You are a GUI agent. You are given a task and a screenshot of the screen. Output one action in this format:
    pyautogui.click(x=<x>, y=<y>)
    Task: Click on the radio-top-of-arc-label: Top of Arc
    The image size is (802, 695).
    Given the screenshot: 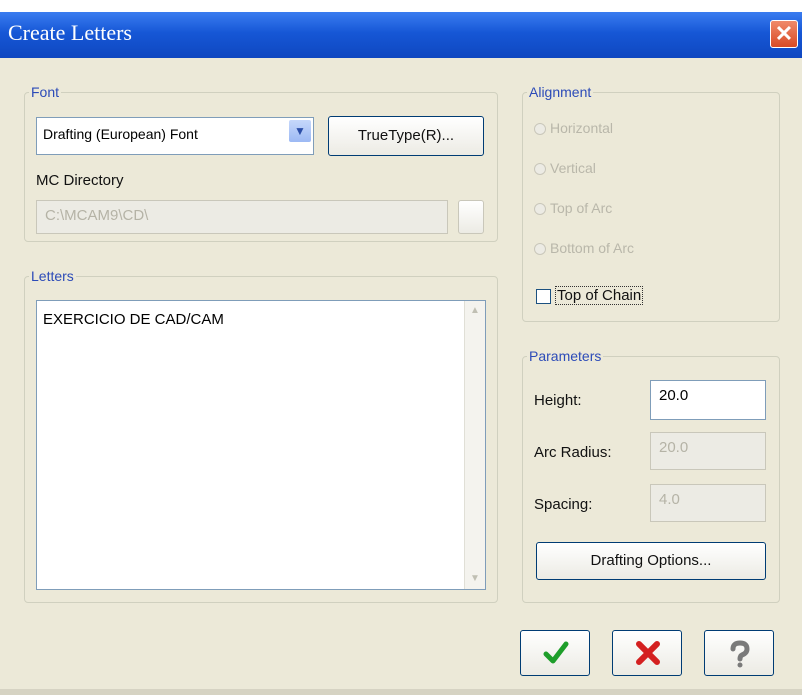 What is the action you would take?
    pyautogui.click(x=581, y=208)
    